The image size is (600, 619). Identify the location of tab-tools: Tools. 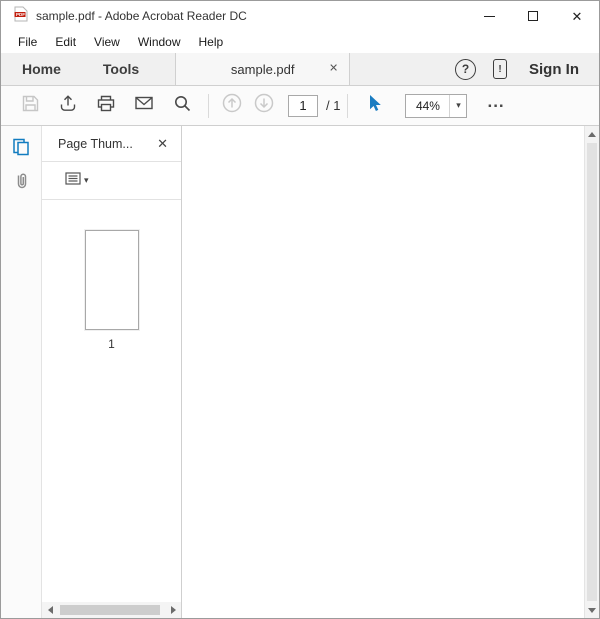
(121, 69).